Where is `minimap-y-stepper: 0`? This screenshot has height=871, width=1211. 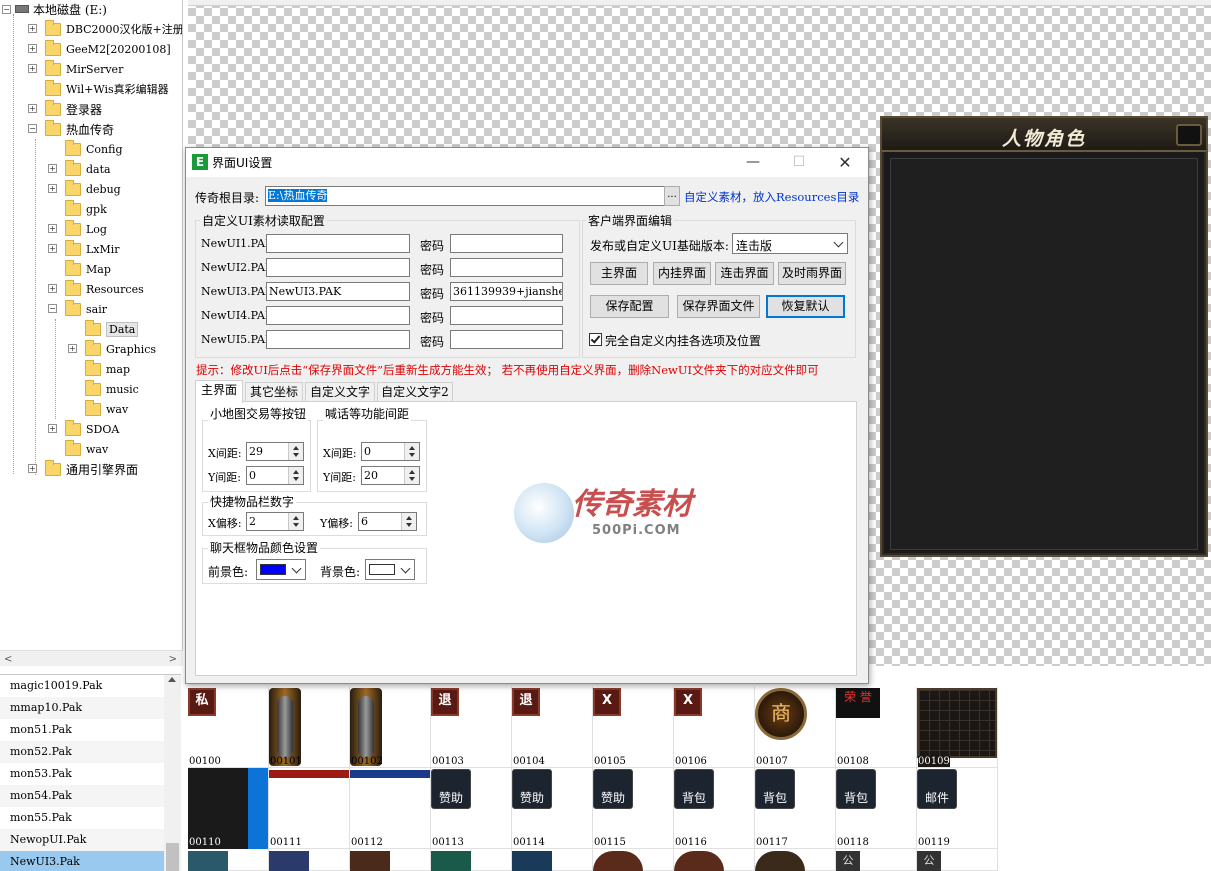 minimap-y-stepper: 0 is located at coordinates (275, 475).